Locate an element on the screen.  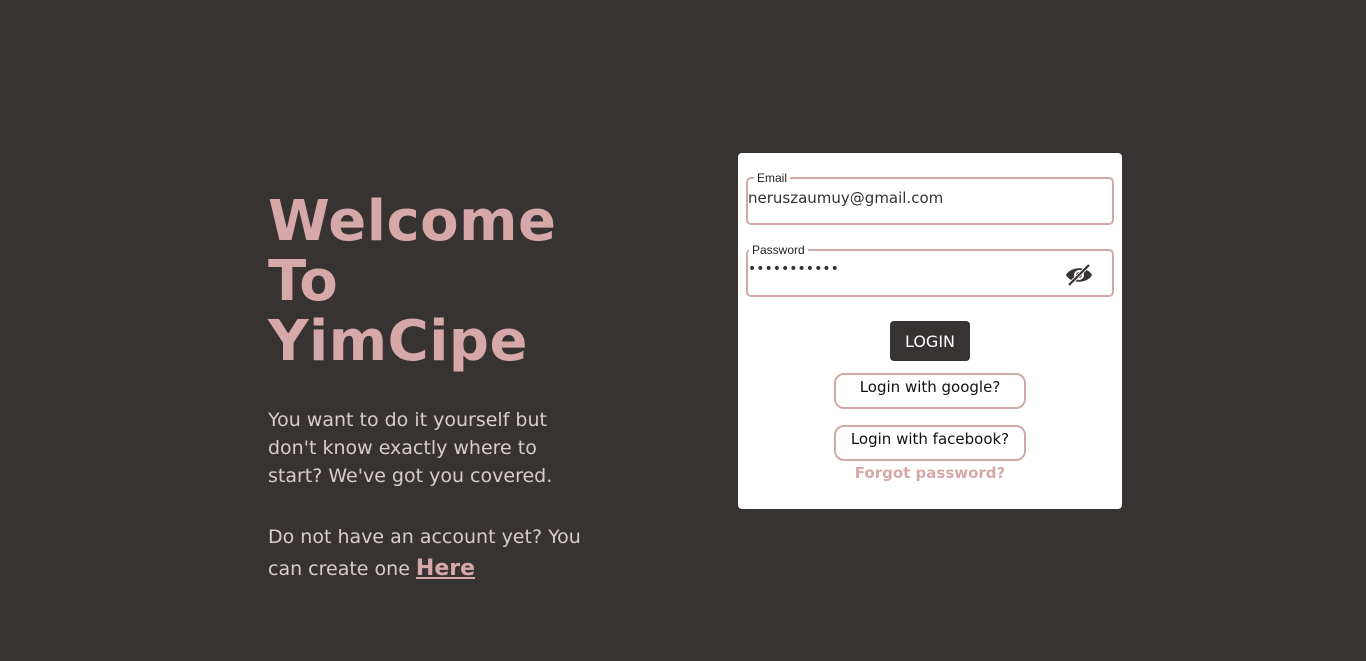
password-input is located at coordinates (898, 269).